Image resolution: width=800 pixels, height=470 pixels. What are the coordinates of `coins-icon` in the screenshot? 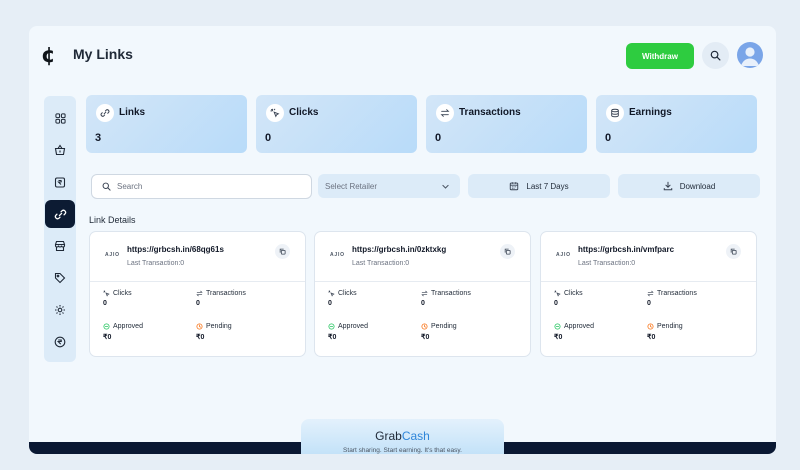 It's located at (615, 113).